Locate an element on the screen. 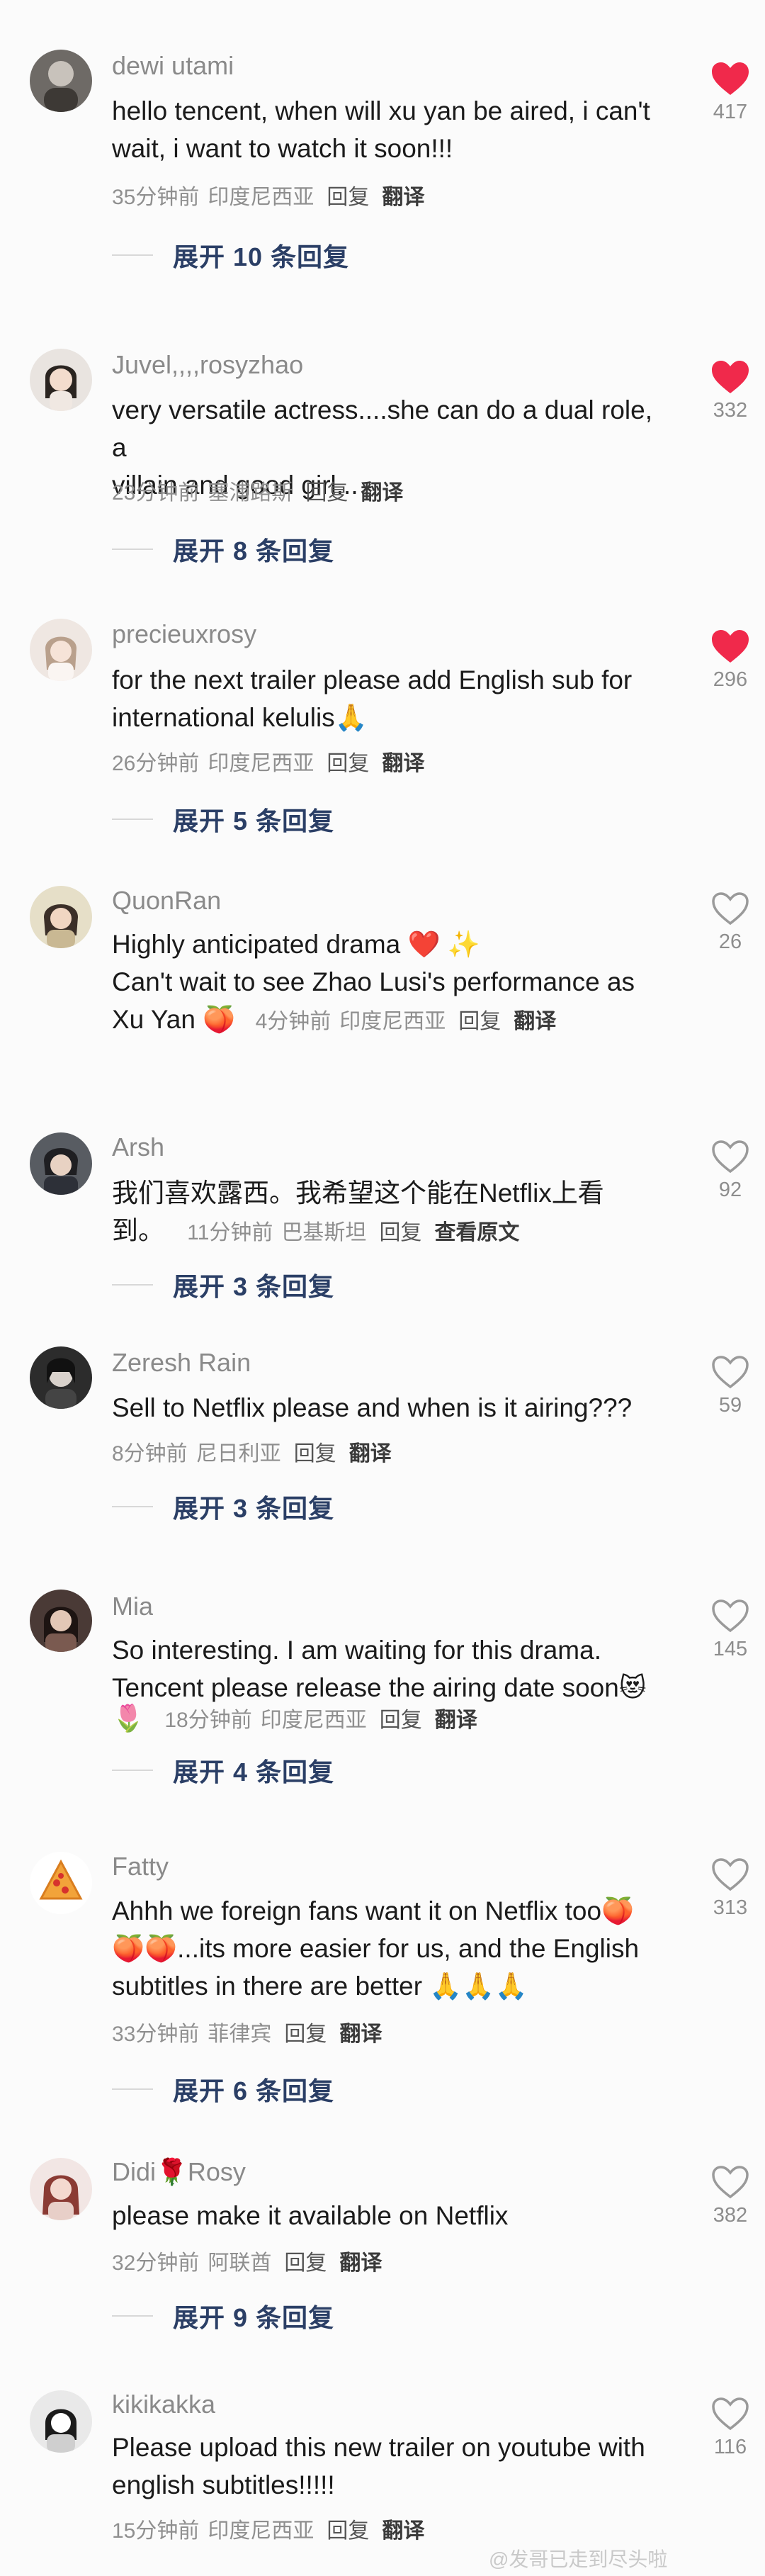 This screenshot has height=2576, width=765. timestamp: 23分钟前 is located at coordinates (156, 493).